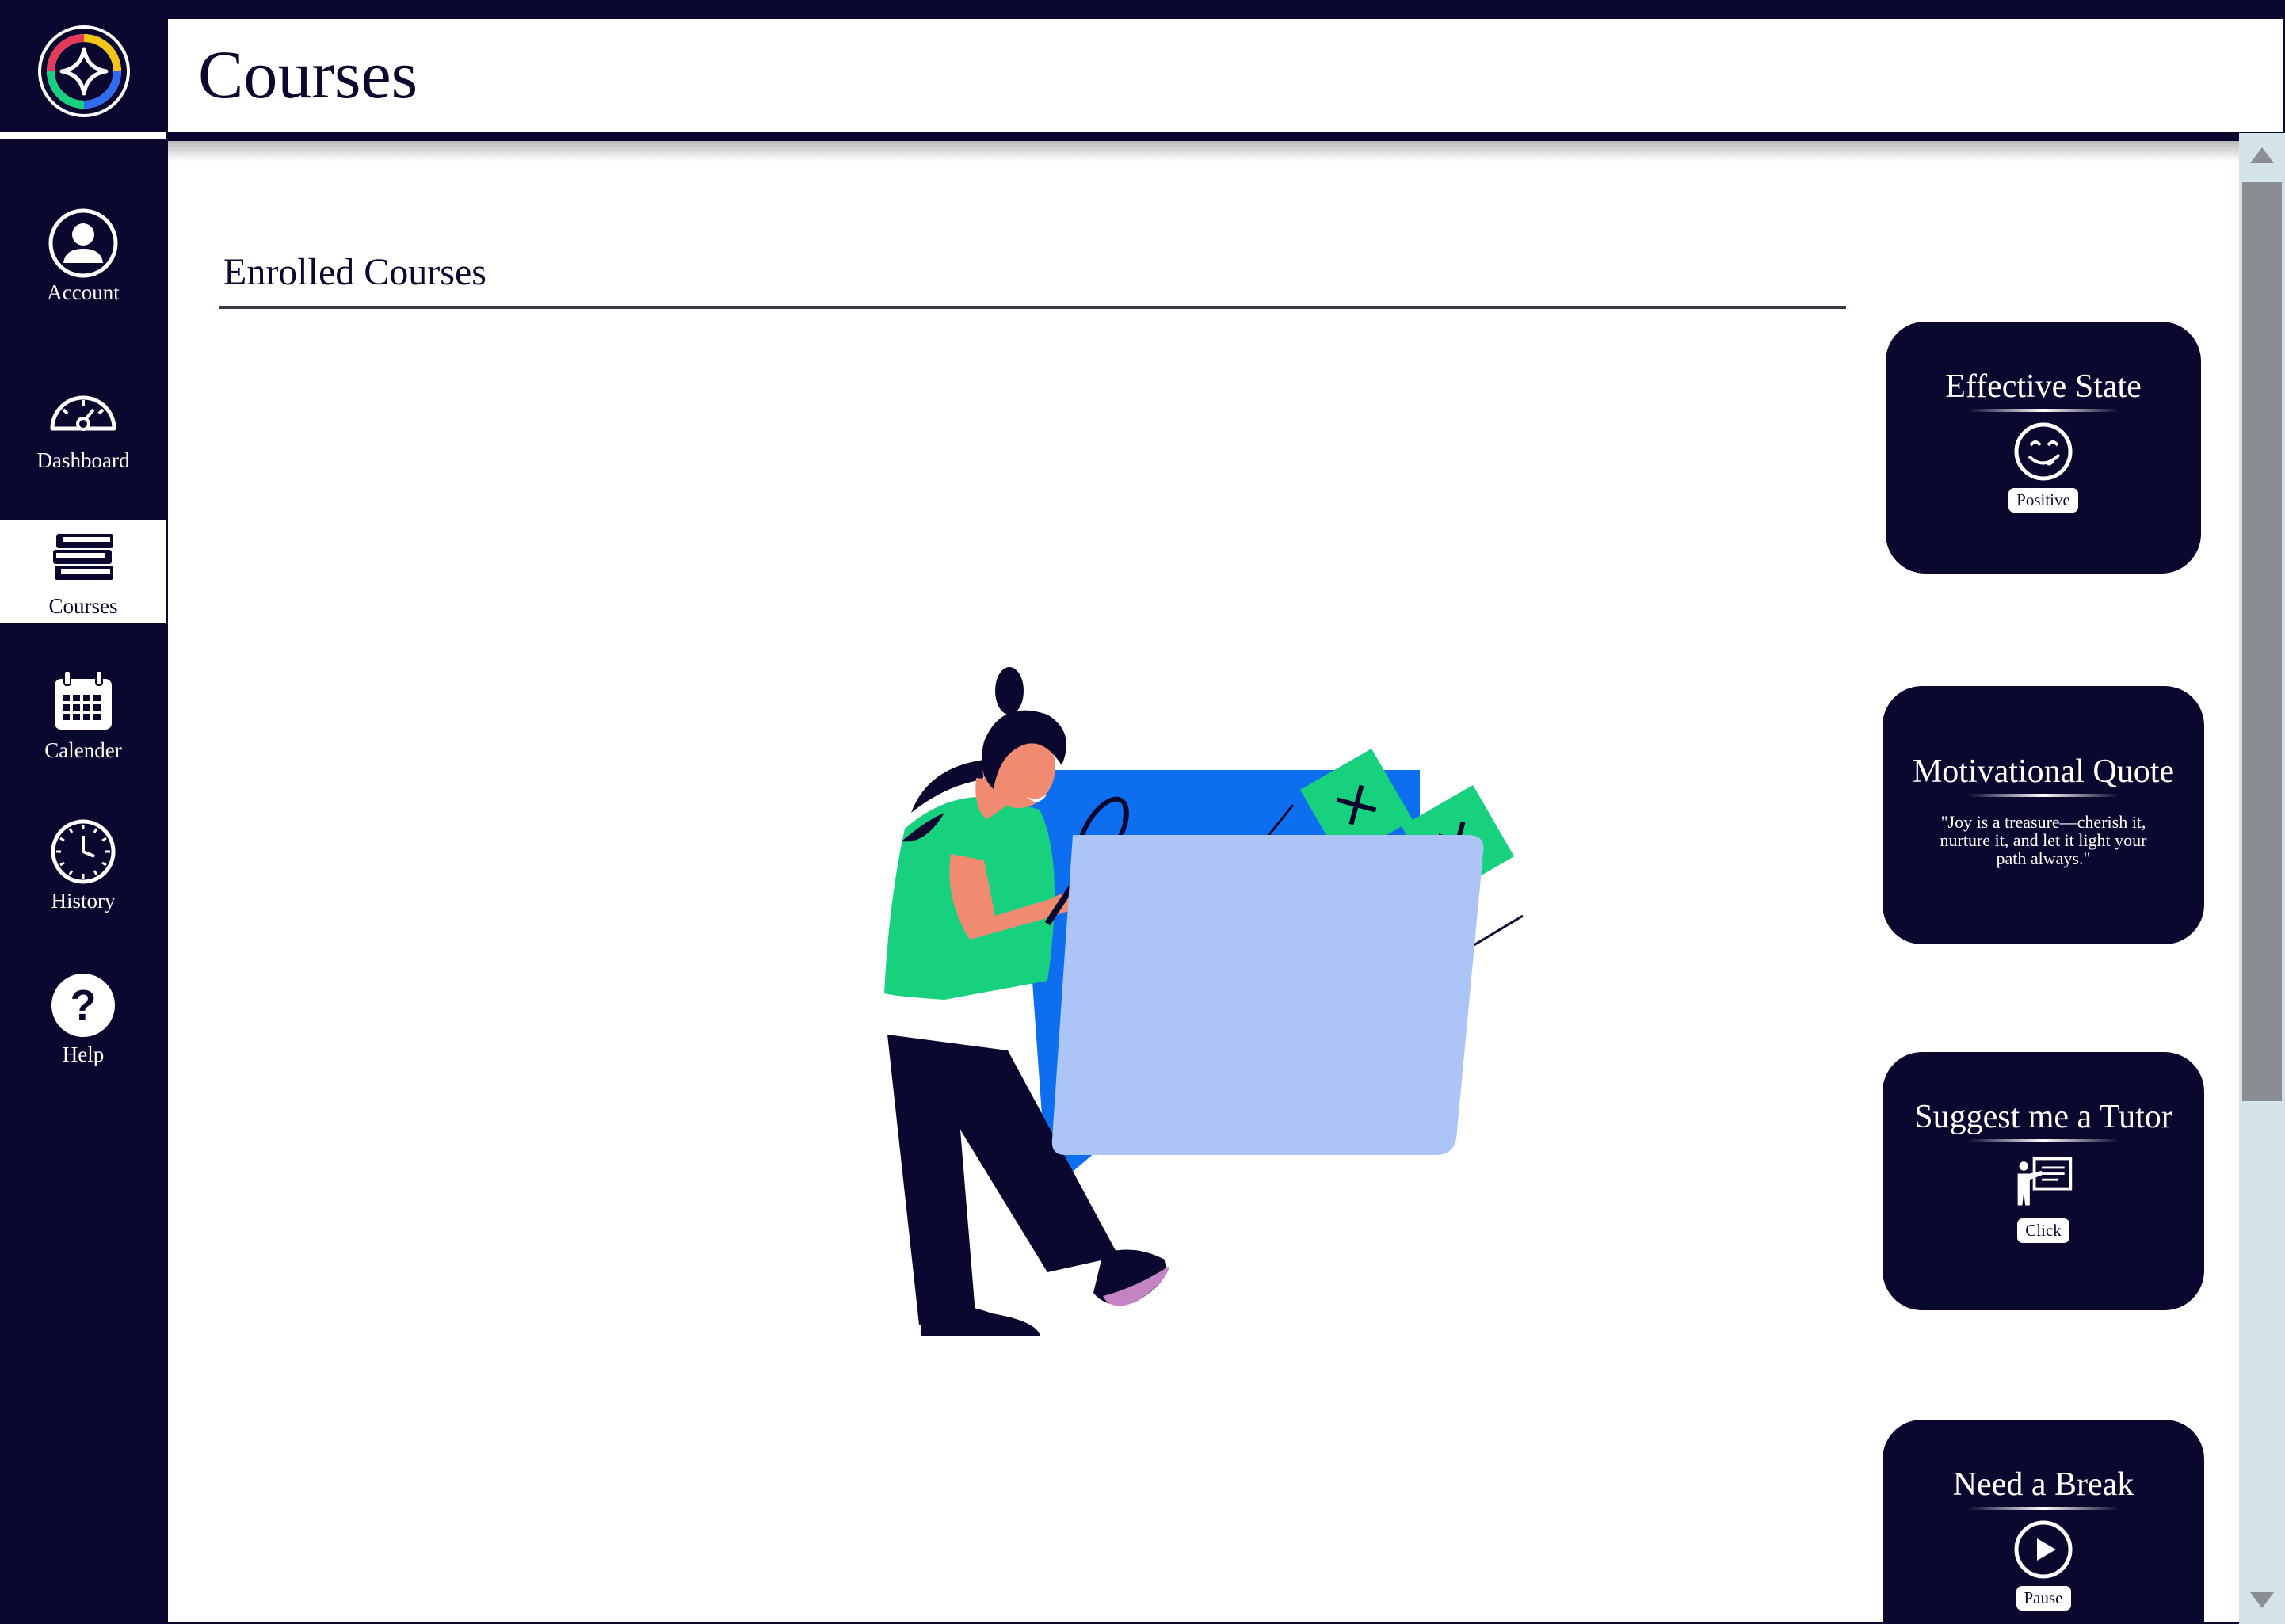 Image resolution: width=2285 pixels, height=1624 pixels. What do you see at coordinates (83, 1054) in the screenshot?
I see `sidebar-item-label: Help` at bounding box center [83, 1054].